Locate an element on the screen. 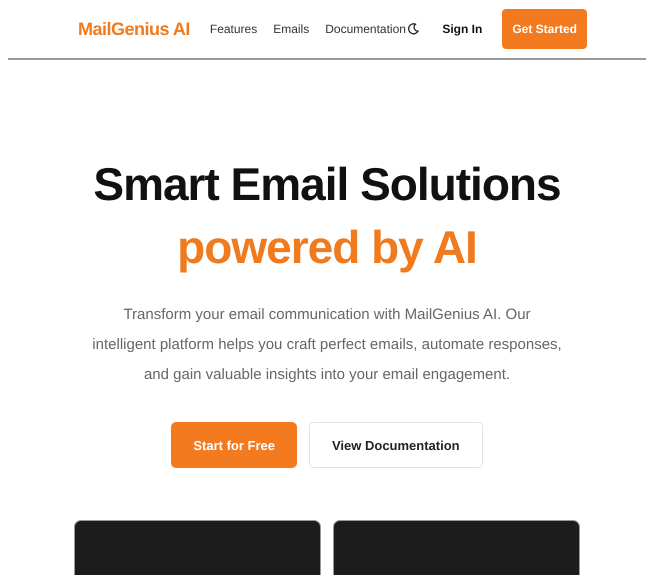 The height and width of the screenshot is (575, 654). hero-description: Transform your email communication with MailGenius AI. Our intelligent platform helps you craft perfect emails, automate responses, and gain valuable insights into your email engagement. is located at coordinates (327, 345).